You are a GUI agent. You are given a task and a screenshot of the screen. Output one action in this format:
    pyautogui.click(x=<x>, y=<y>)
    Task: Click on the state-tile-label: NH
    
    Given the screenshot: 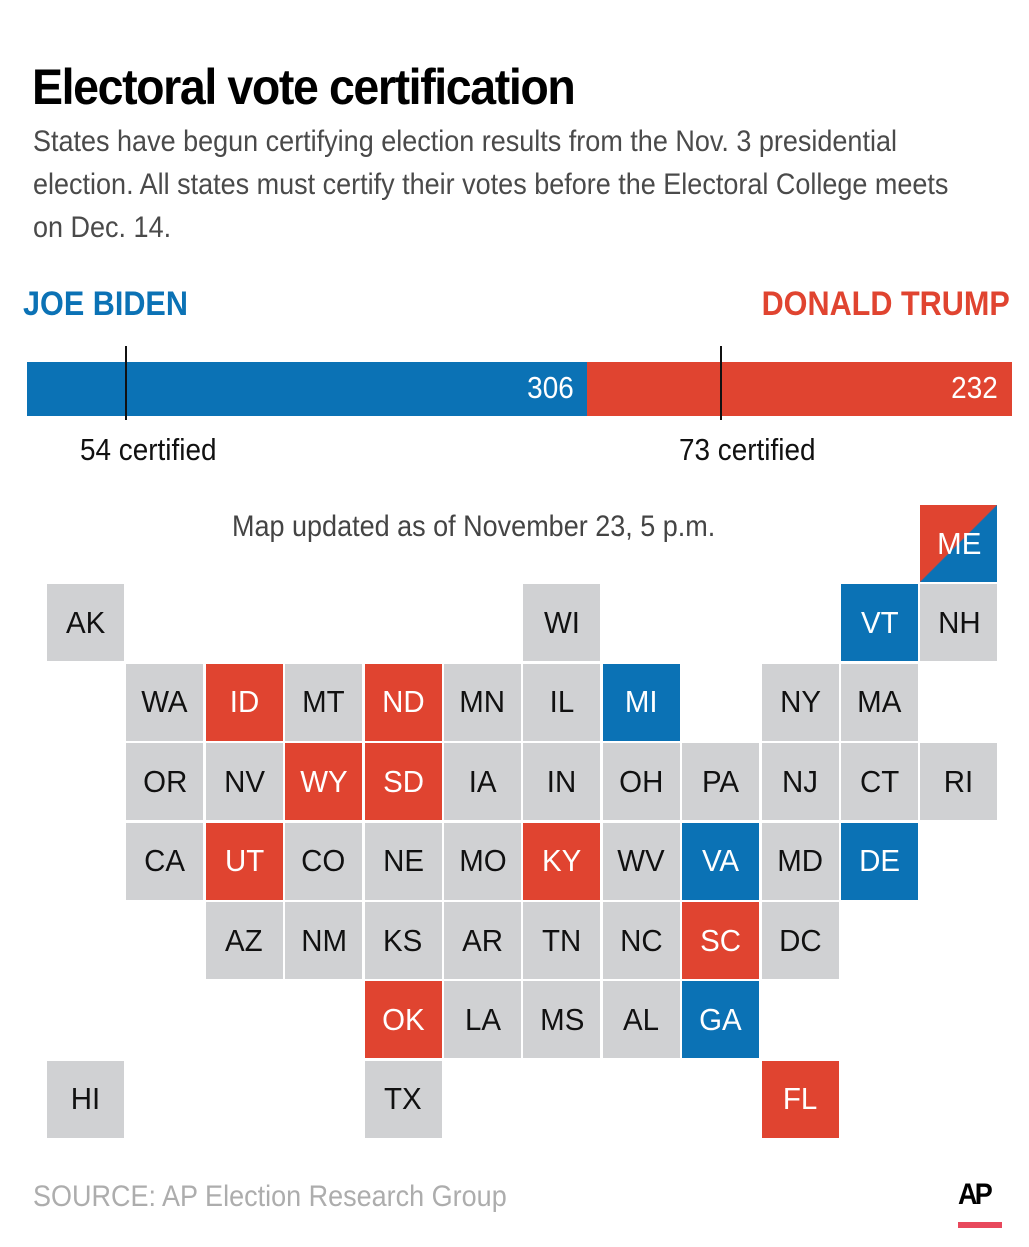 What is the action you would take?
    pyautogui.click(x=959, y=622)
    